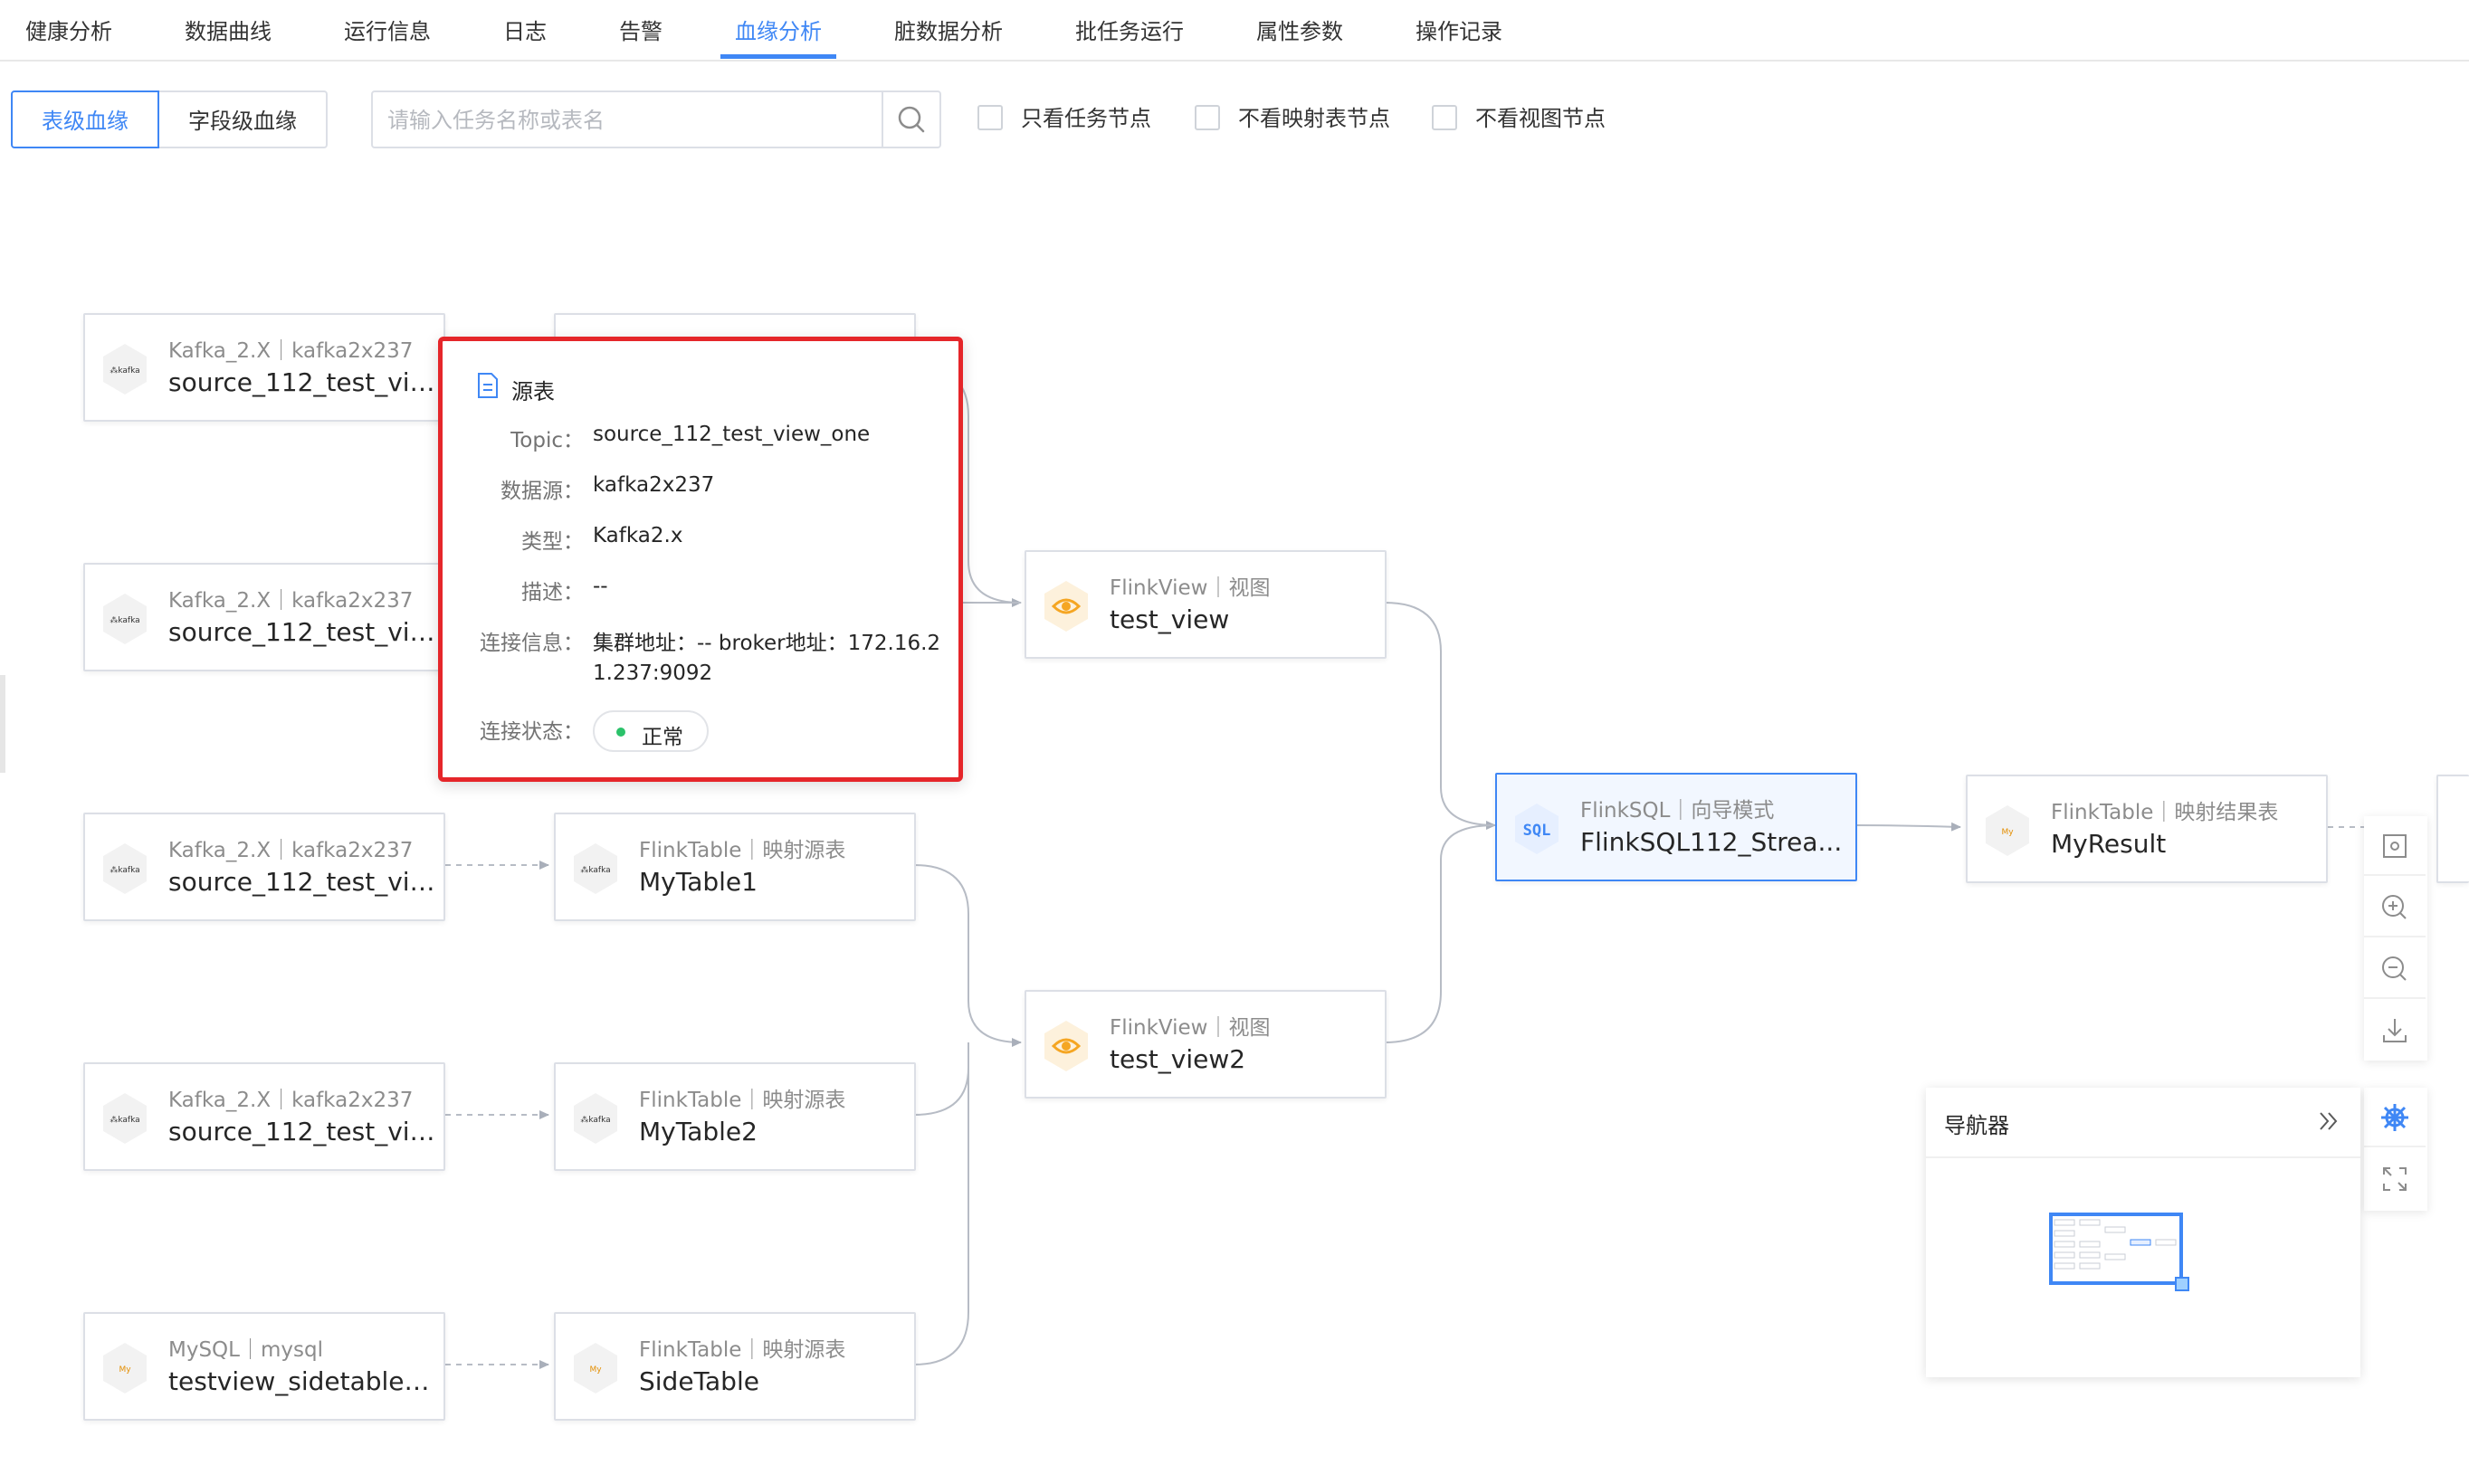 Image resolution: width=2469 pixels, height=1484 pixels. I want to click on locate-center-icon, so click(2395, 846).